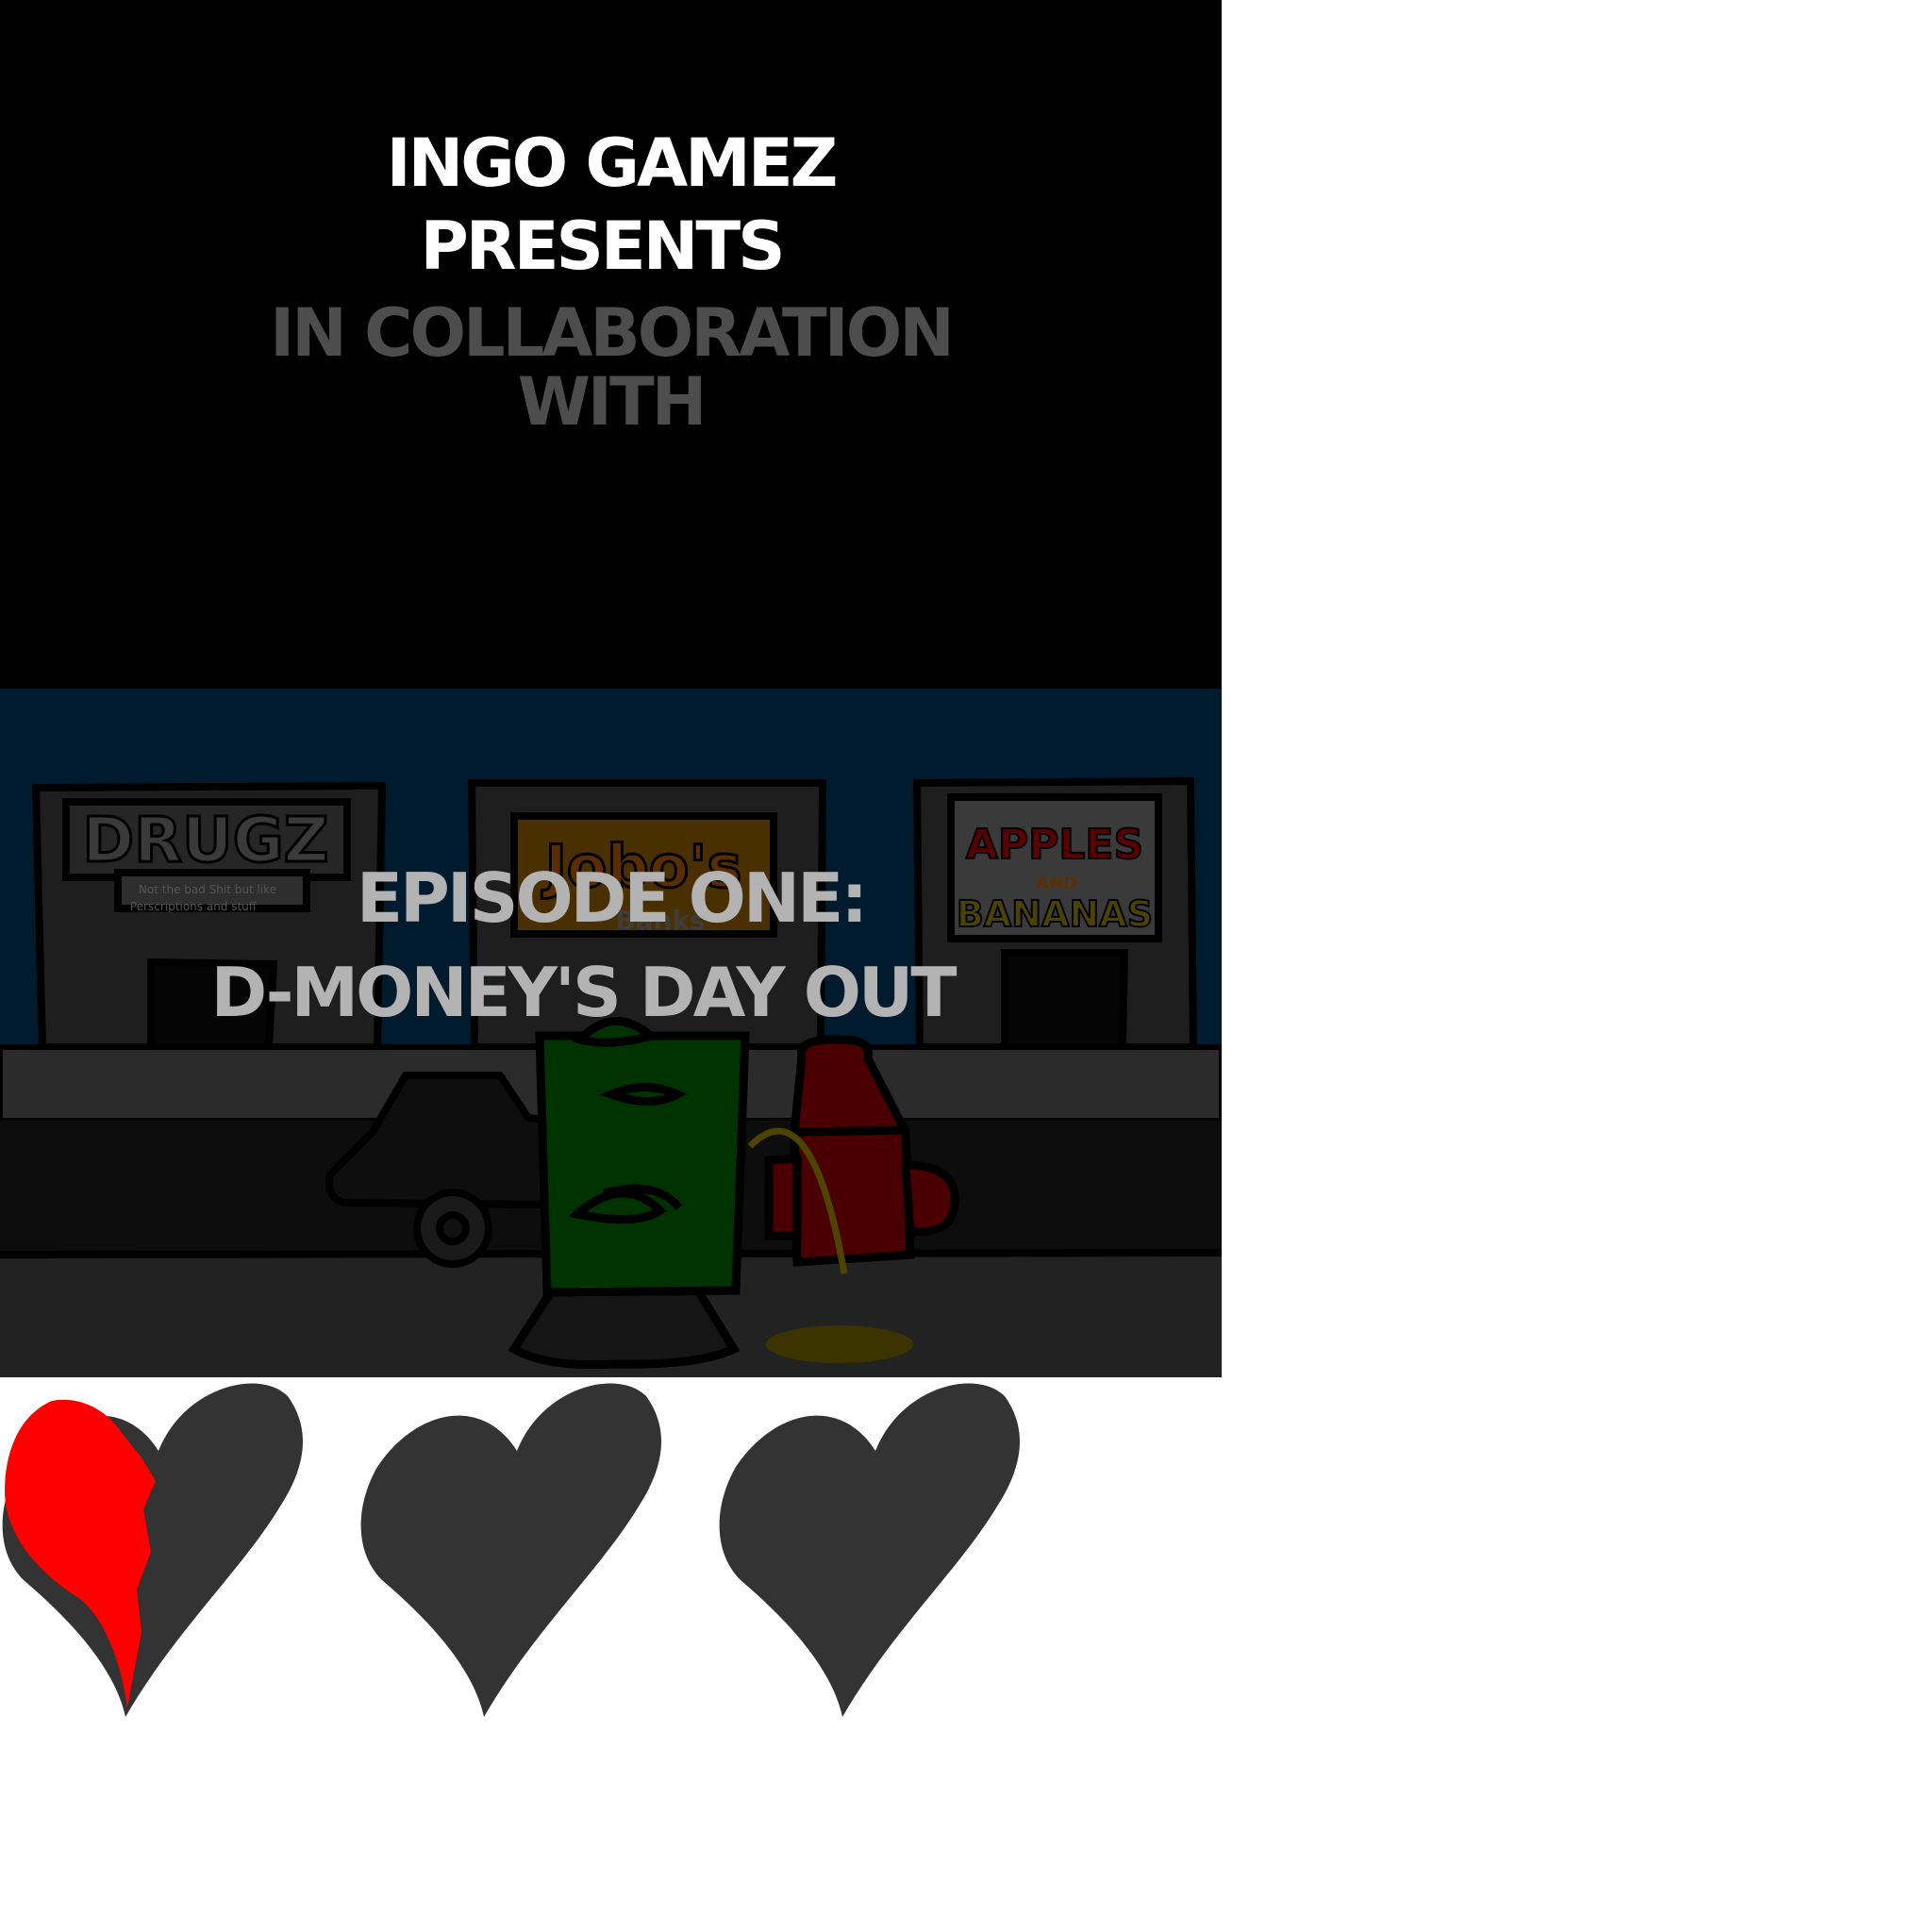  Describe the element at coordinates (602, 246) in the screenshot. I see `intro-line-presents: PRESENTS` at that location.